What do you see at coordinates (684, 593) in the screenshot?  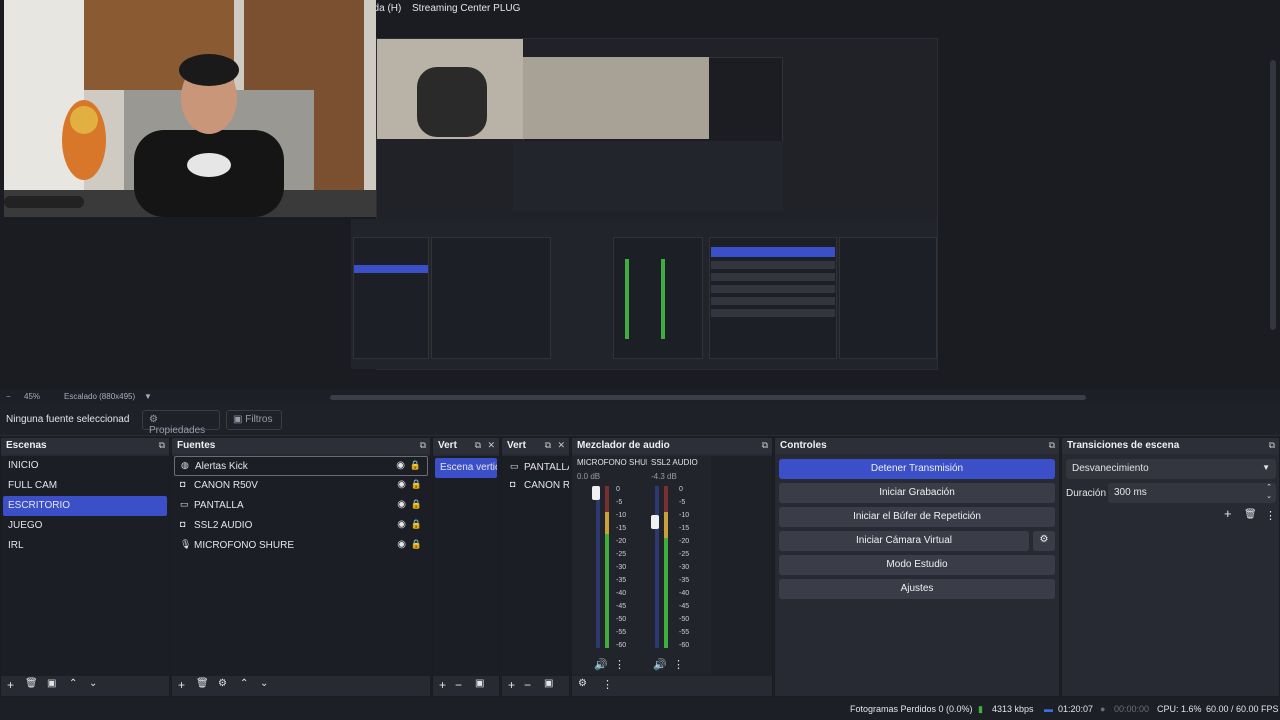 I see `scale-label: -40` at bounding box center [684, 593].